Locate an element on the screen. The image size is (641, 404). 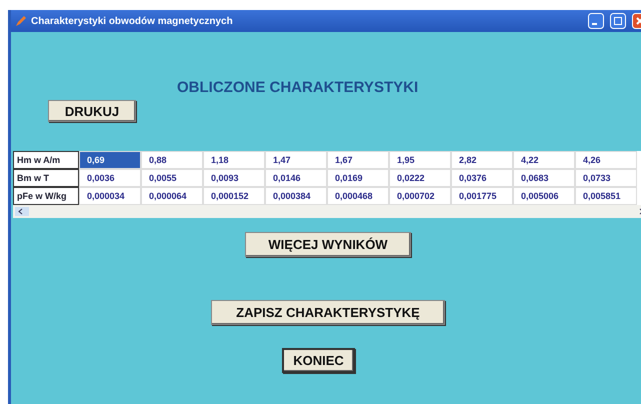
table-cell: 0,000152 is located at coordinates (234, 196).